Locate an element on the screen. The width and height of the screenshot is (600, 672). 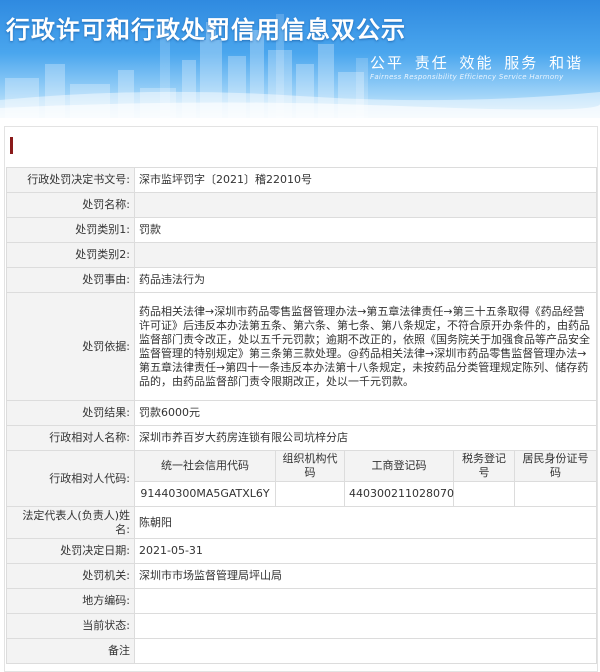
label-type2: 处罚类别2: is located at coordinates (70, 255).